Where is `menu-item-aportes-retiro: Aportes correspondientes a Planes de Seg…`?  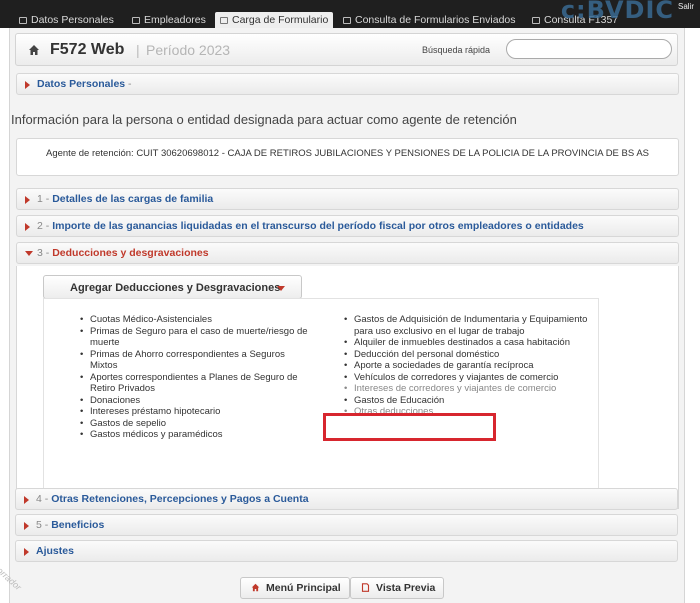 menu-item-aportes-retiro: Aportes correspondientes a Planes de Seg… is located at coordinates (195, 383).